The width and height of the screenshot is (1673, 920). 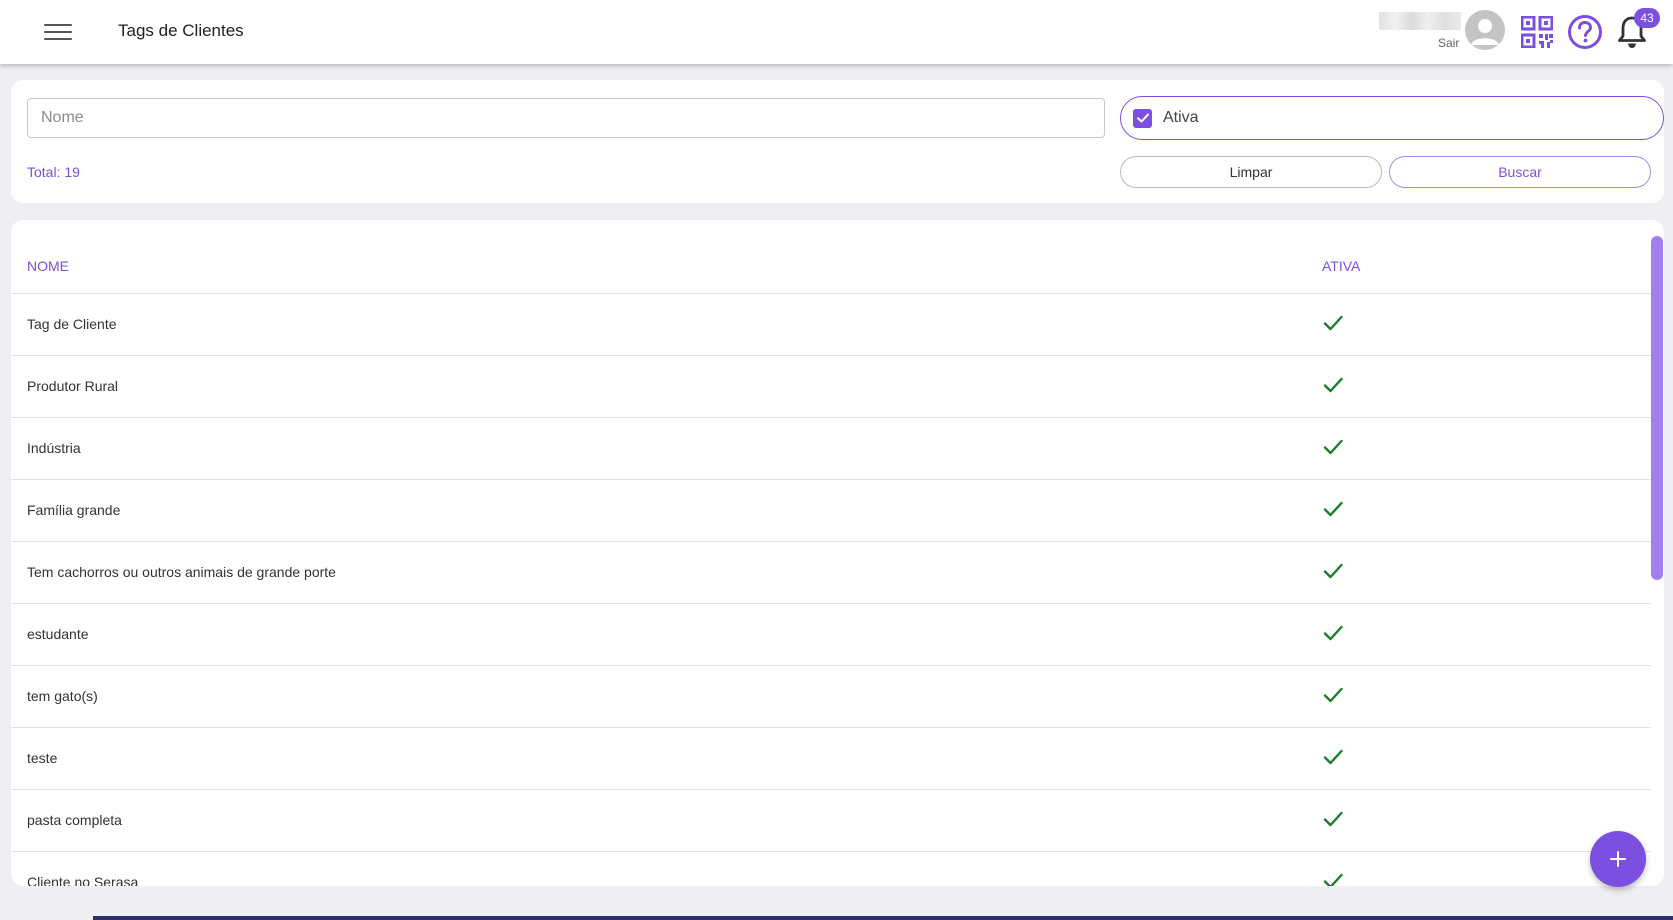 I want to click on table-row: Tag de Cliente, so click(x=831, y=325).